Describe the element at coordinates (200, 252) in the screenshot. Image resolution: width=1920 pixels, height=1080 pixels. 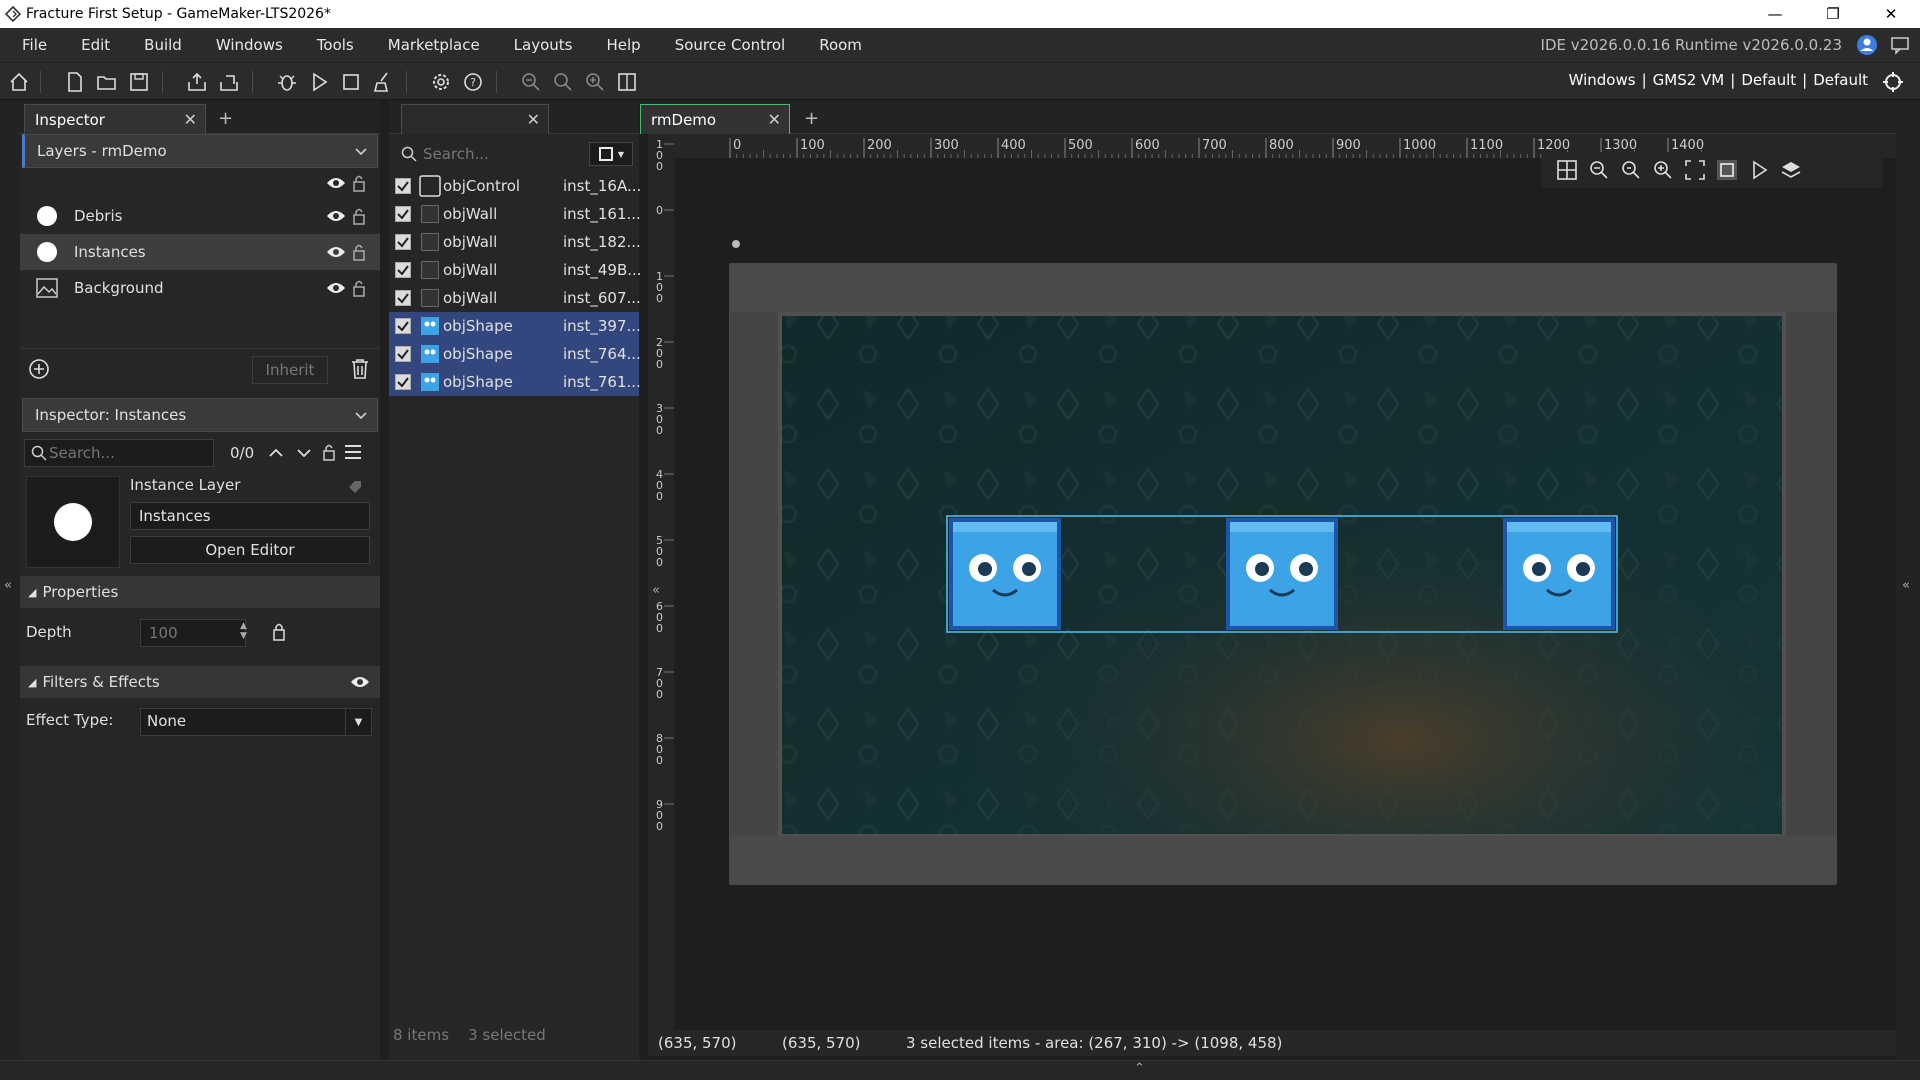
I see `layer-row: Instances` at that location.